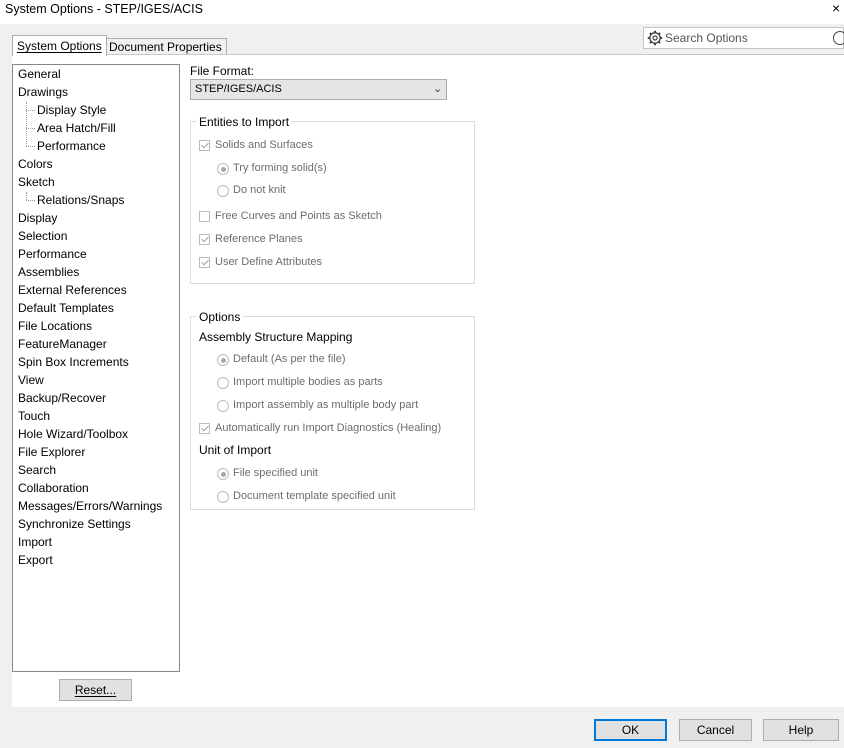  What do you see at coordinates (37, 470) in the screenshot?
I see `tree-item-search: Search` at bounding box center [37, 470].